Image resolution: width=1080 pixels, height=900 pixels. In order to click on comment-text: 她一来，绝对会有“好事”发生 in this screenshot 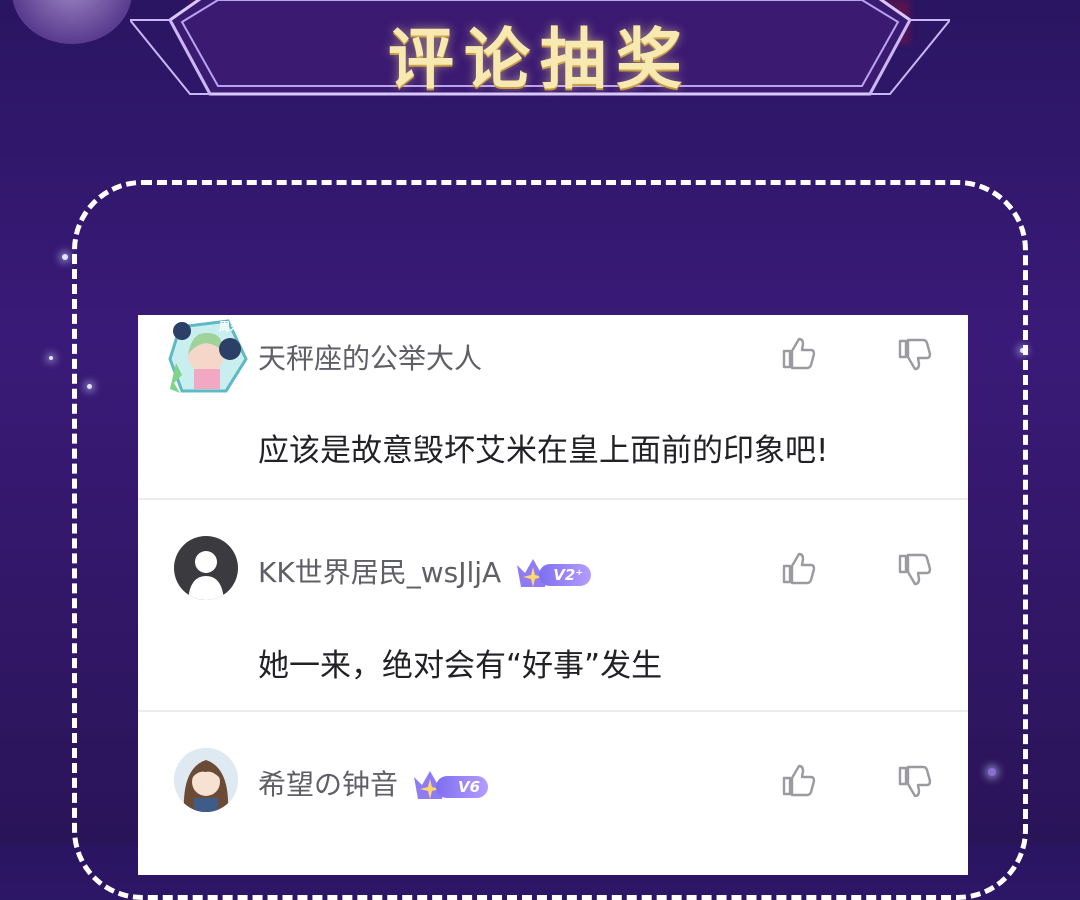, I will do `click(460, 666)`.